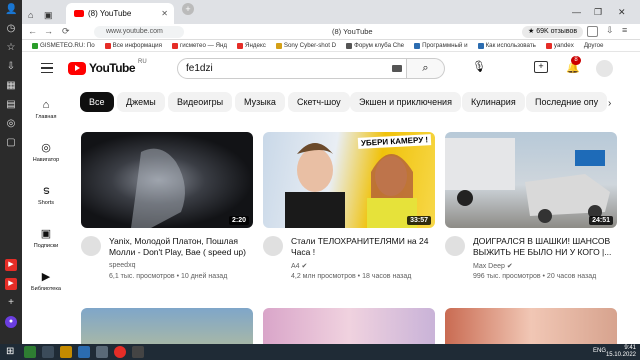 The width and height of the screenshot is (640, 360). What do you see at coordinates (405, 102) in the screenshot?
I see `chip: Экшен и приключения` at bounding box center [405, 102].